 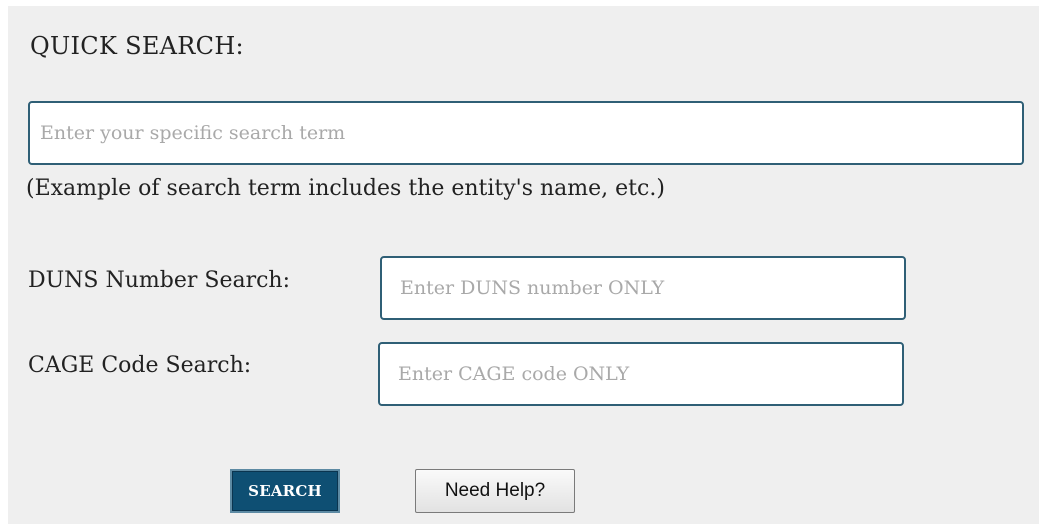 What do you see at coordinates (641, 374) in the screenshot?
I see `cage-code-input` at bounding box center [641, 374].